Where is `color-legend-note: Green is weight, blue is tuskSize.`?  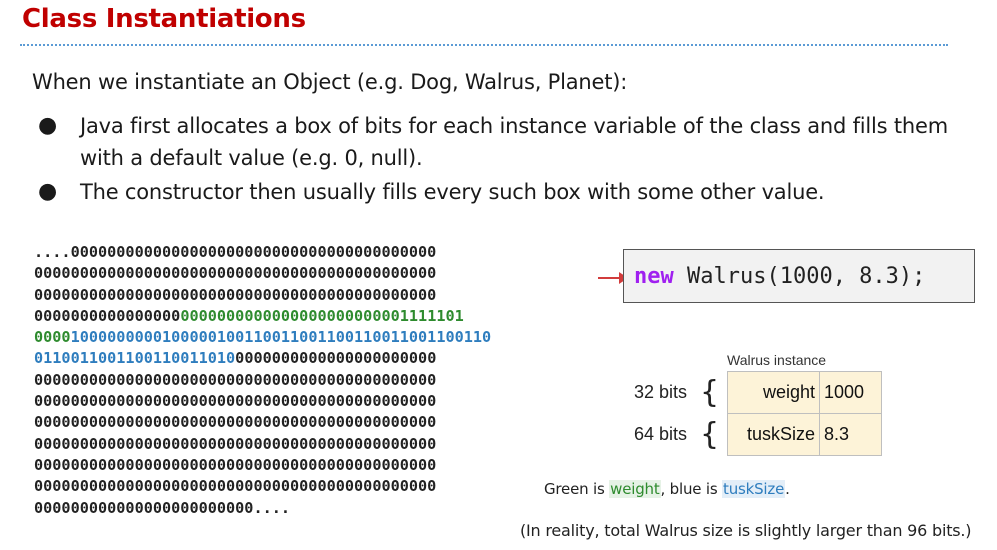
color-legend-note: Green is weight, blue is tuskSize. is located at coordinates (667, 489).